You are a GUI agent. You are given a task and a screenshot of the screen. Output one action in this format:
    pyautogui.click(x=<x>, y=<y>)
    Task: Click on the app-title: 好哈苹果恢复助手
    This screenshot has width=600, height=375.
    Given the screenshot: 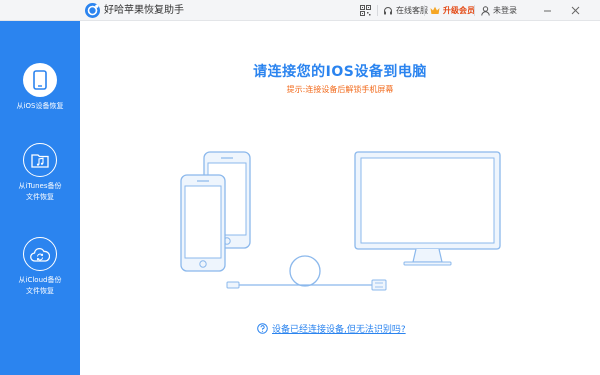 What is the action you would take?
    pyautogui.click(x=144, y=10)
    